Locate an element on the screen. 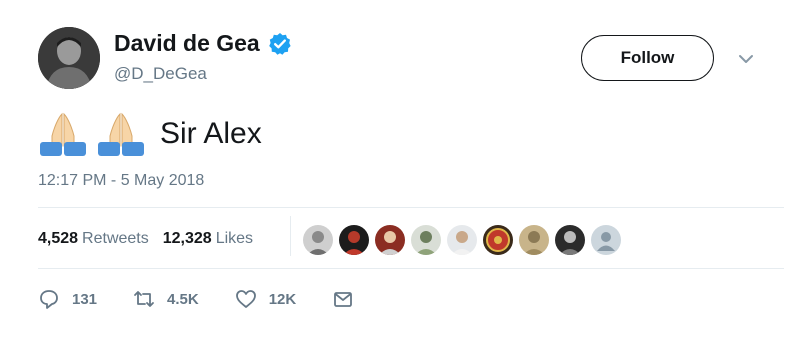 Image resolution: width=800 pixels, height=342 pixels. liker-avatars is located at coordinates (462, 240).